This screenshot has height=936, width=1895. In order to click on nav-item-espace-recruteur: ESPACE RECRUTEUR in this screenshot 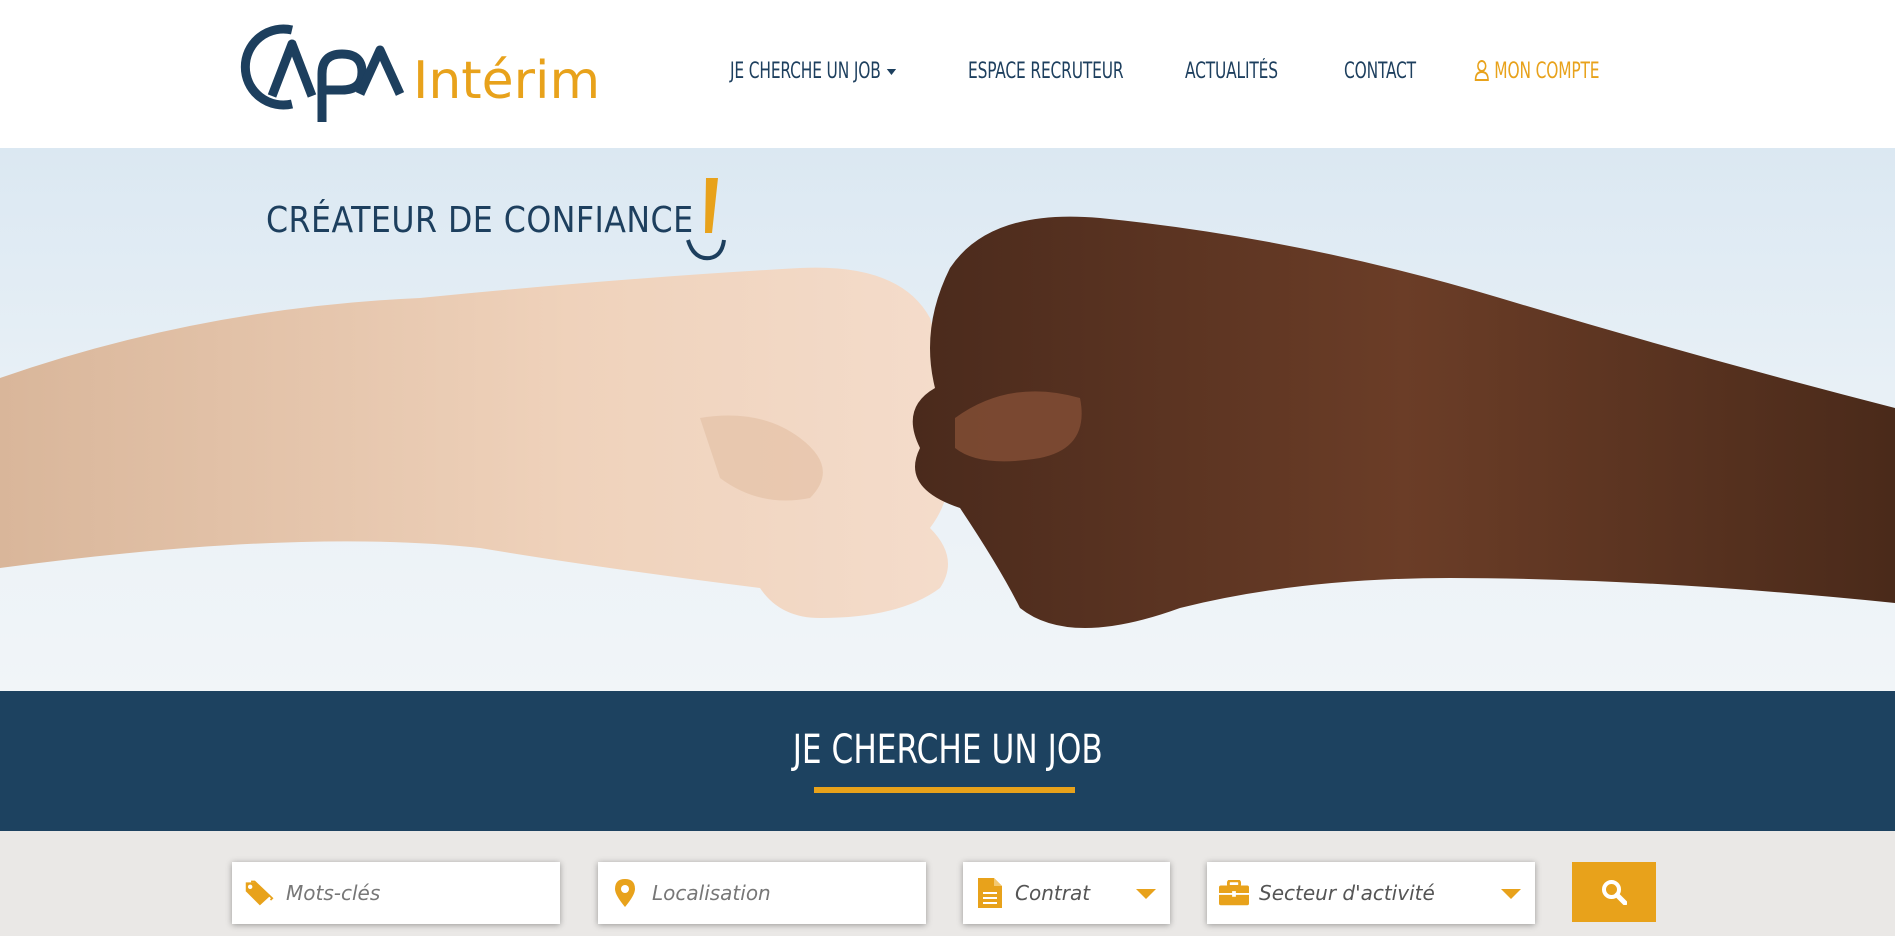, I will do `click(1046, 72)`.